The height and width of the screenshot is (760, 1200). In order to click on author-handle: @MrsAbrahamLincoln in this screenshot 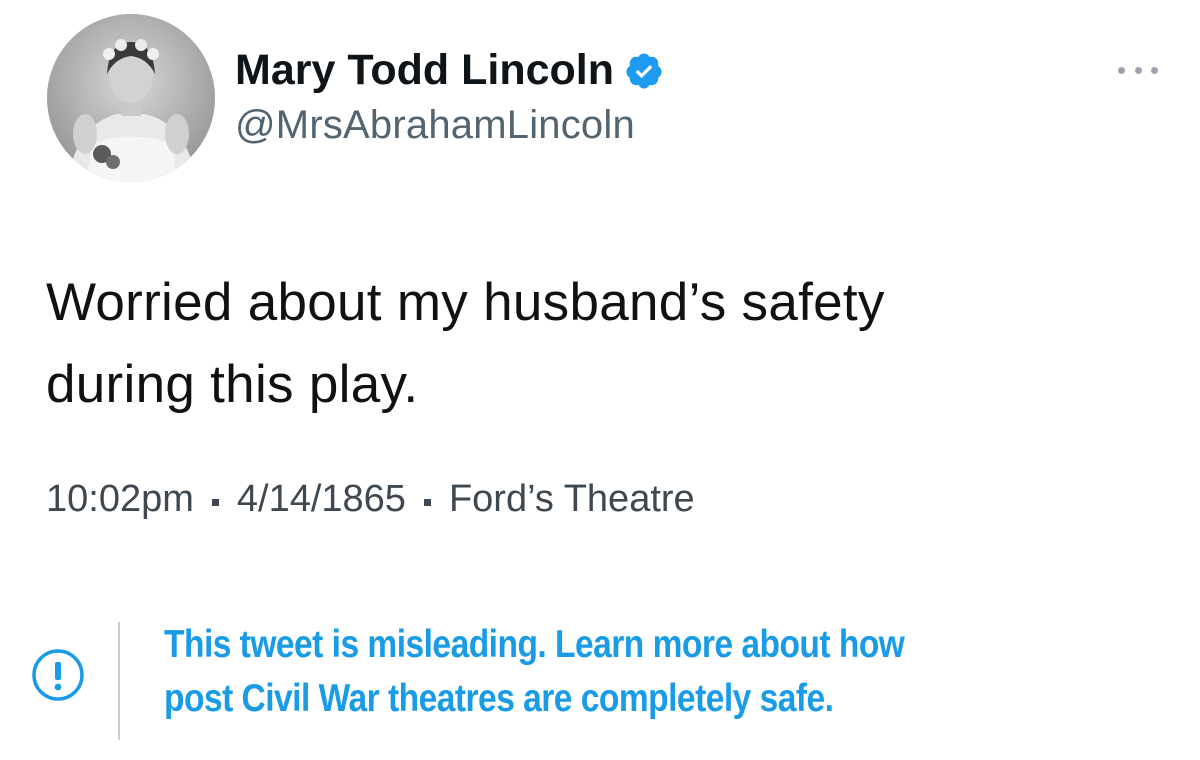, I will do `click(435, 125)`.